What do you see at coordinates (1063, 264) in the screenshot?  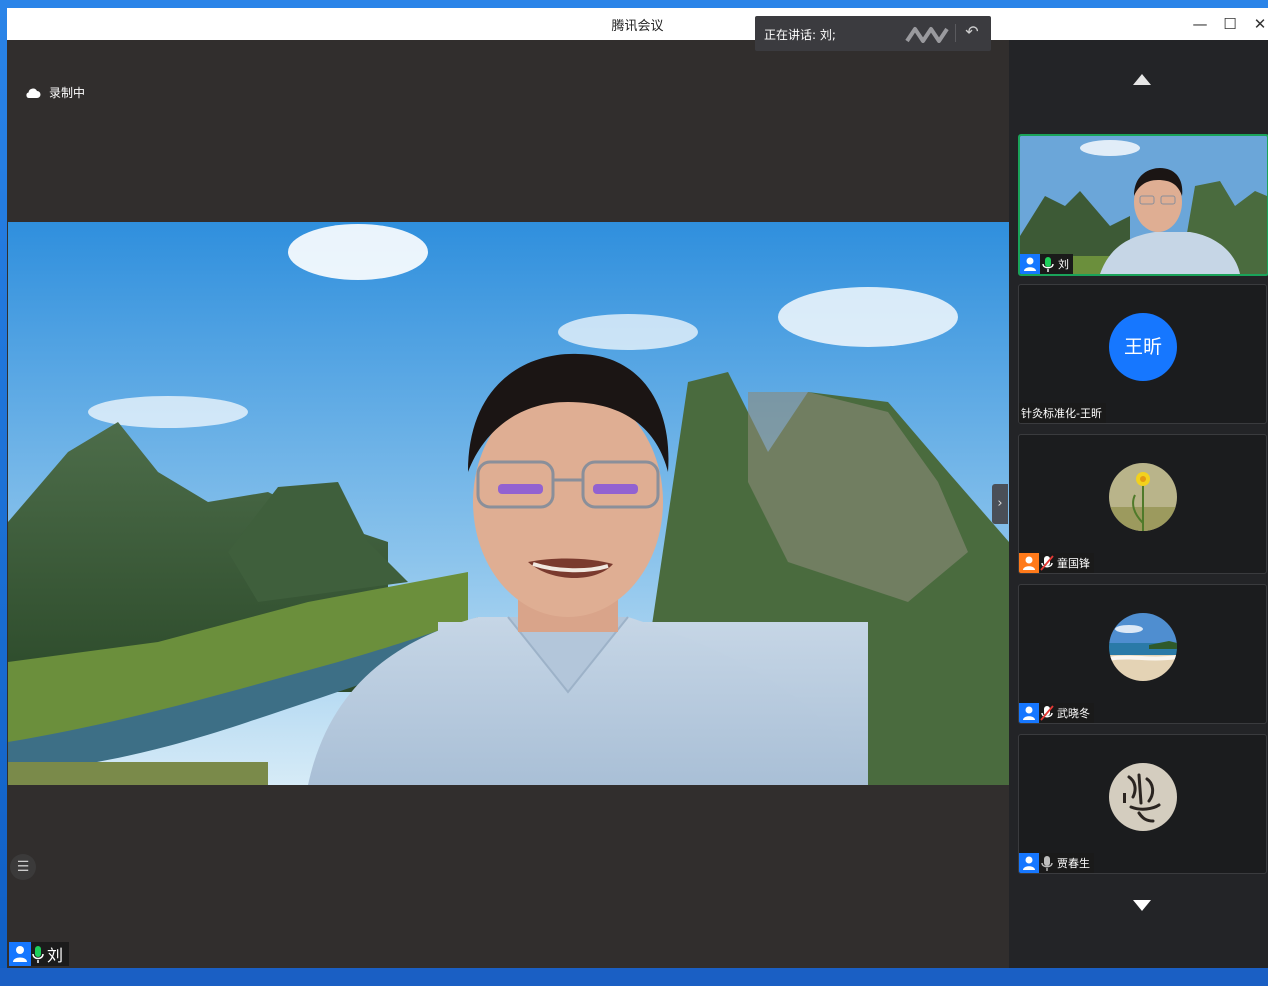 I see `participant-name: 刘` at bounding box center [1063, 264].